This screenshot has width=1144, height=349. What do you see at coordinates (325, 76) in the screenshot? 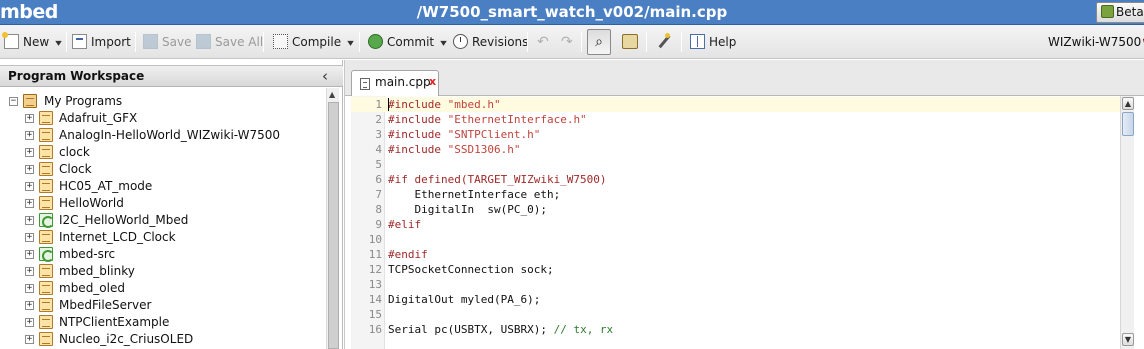
I see `collapse-panel-icon: ‹` at bounding box center [325, 76].